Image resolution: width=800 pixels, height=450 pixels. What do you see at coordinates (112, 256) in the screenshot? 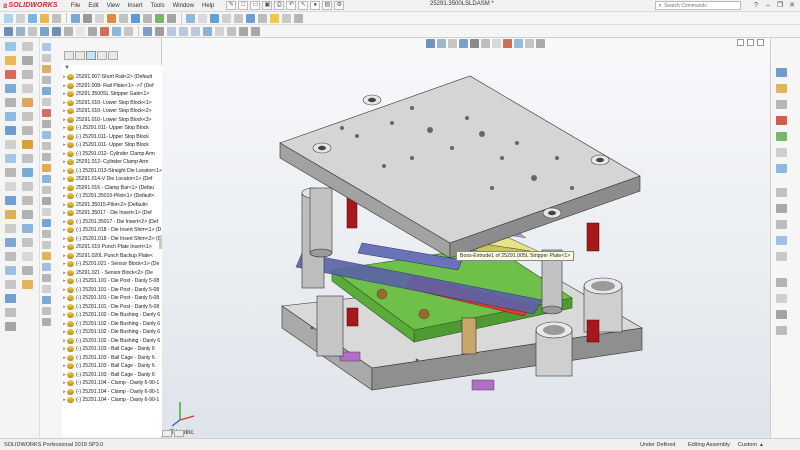
I see `tree-item: ▸ 25291.020L Punch Backup Plate<` at bounding box center [112, 256].